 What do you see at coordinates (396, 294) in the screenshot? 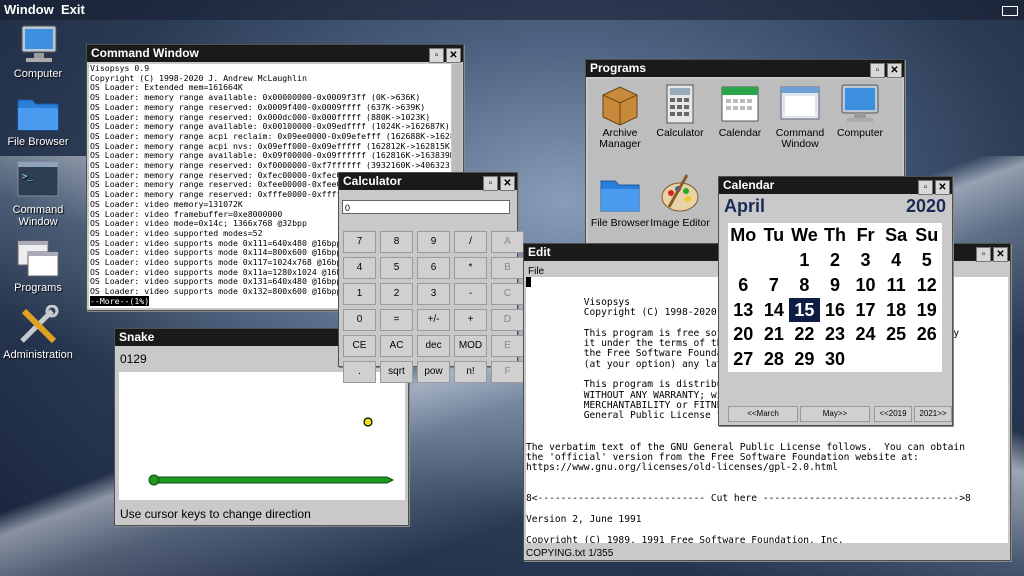
I see `calc-key: 2` at bounding box center [396, 294].